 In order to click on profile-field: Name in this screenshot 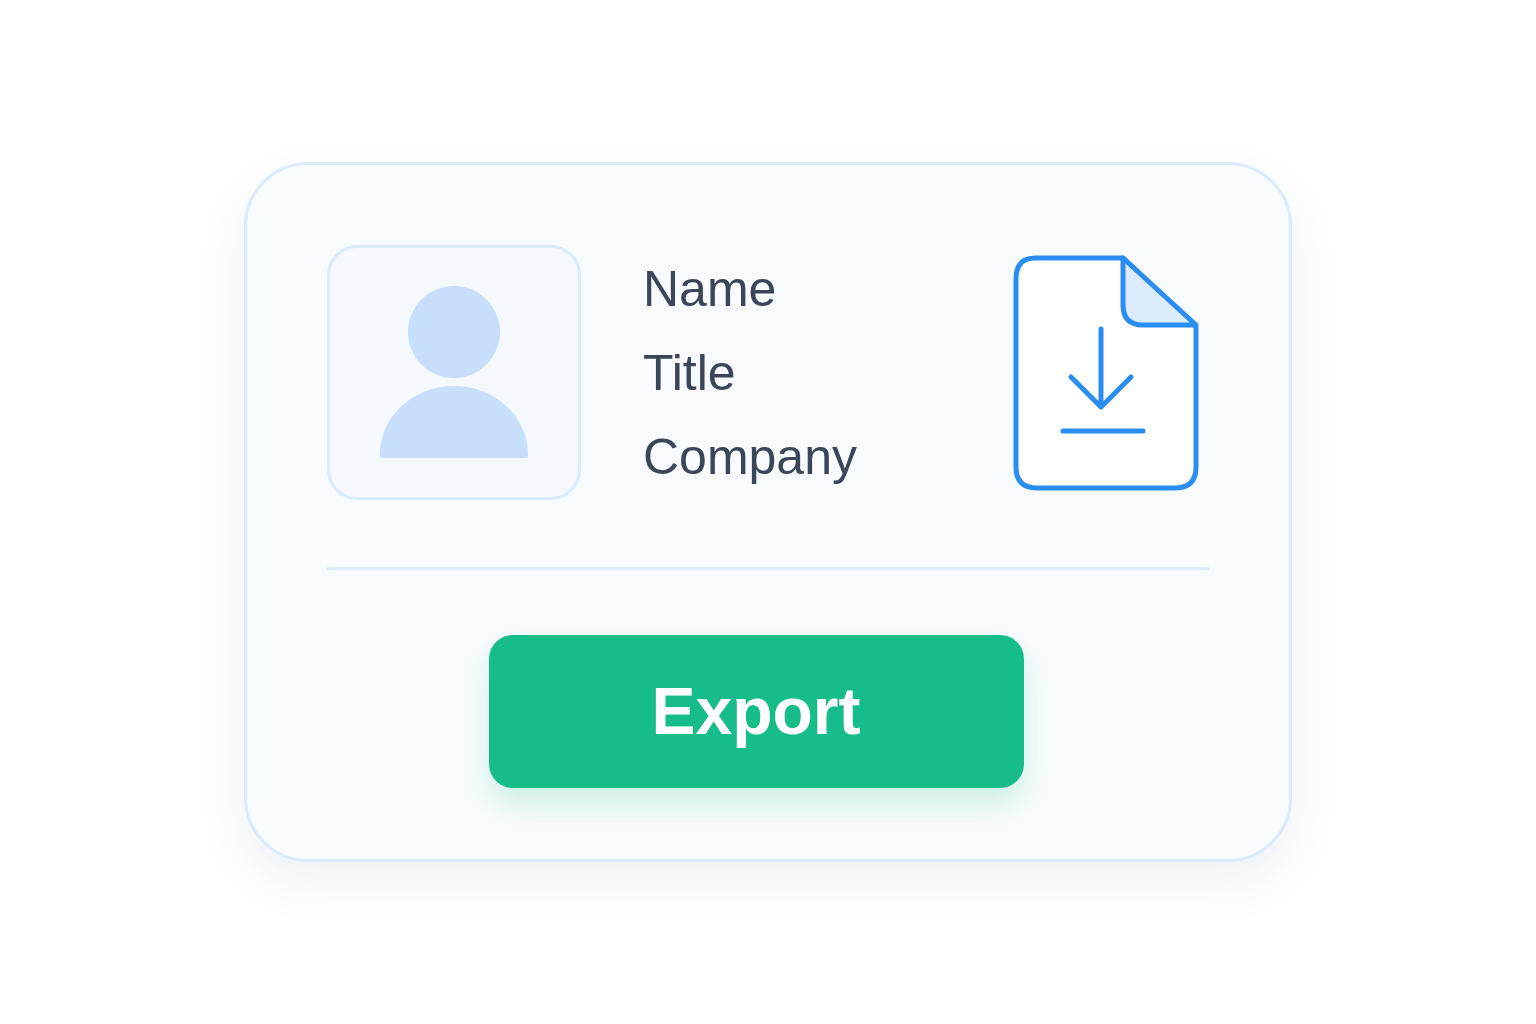, I will do `click(750, 288)`.